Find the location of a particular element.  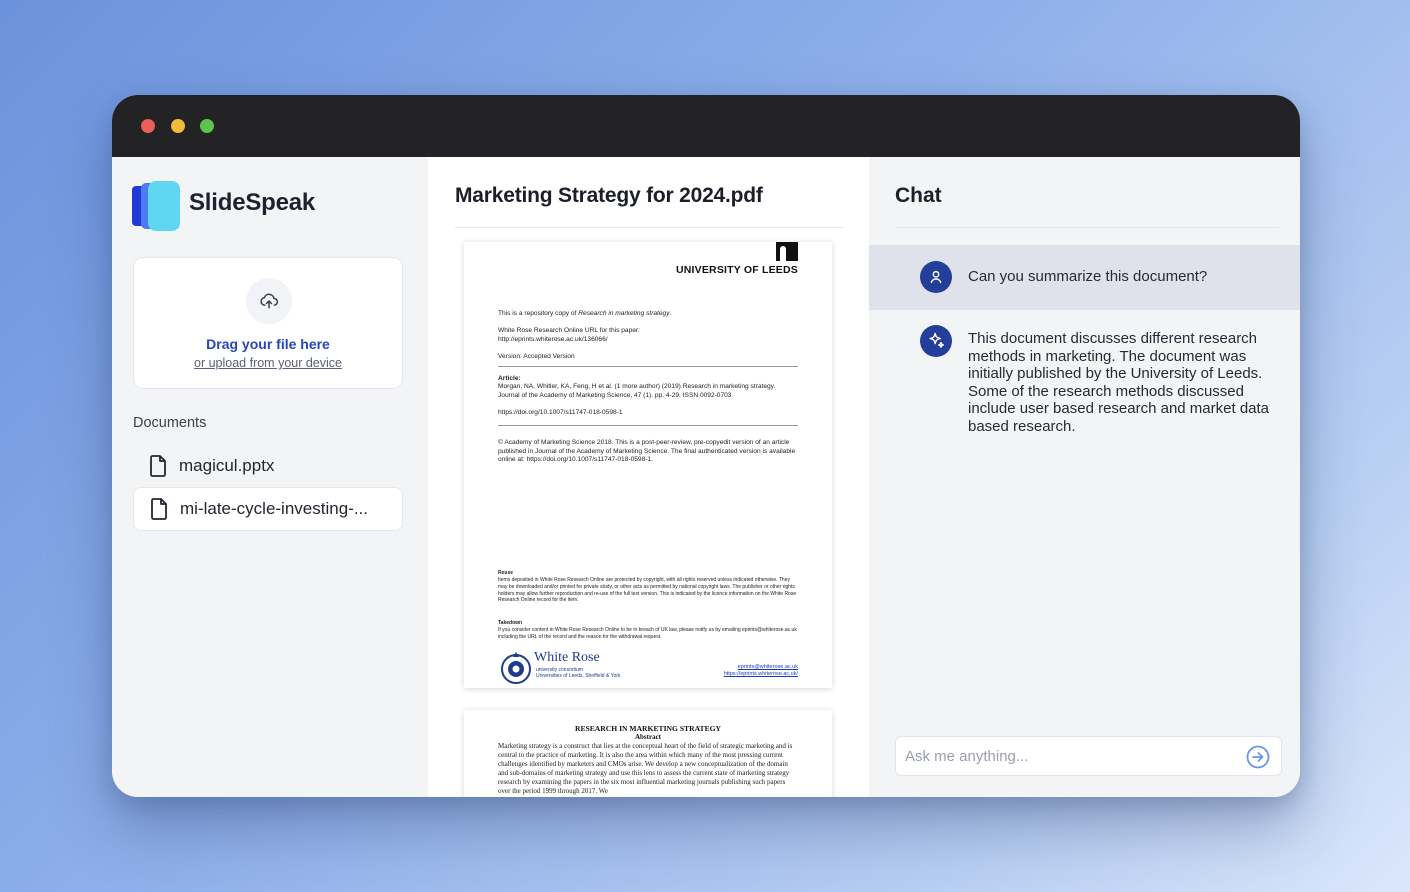

chat-title: Chat is located at coordinates (918, 195).